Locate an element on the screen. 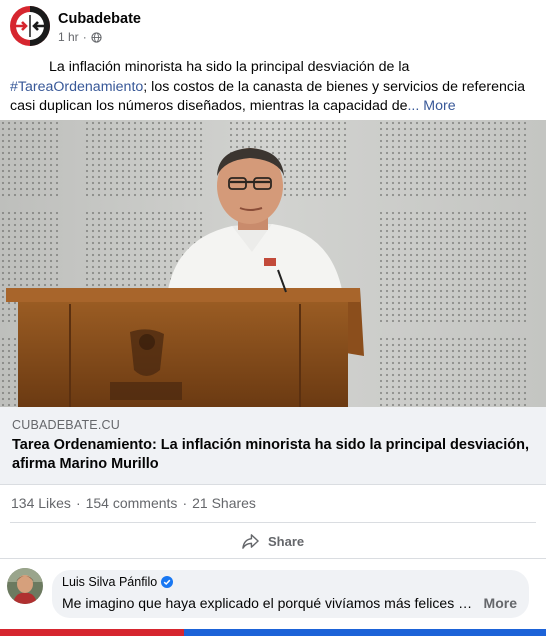  verified-badge-icon is located at coordinates (167, 582).